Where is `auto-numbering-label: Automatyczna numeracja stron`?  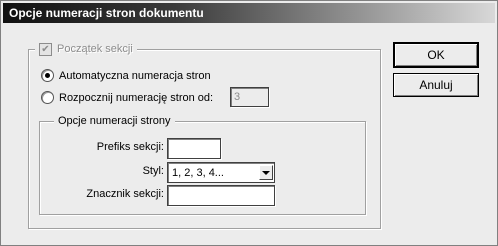
auto-numbering-label: Automatyczna numeracja stron is located at coordinates (135, 75).